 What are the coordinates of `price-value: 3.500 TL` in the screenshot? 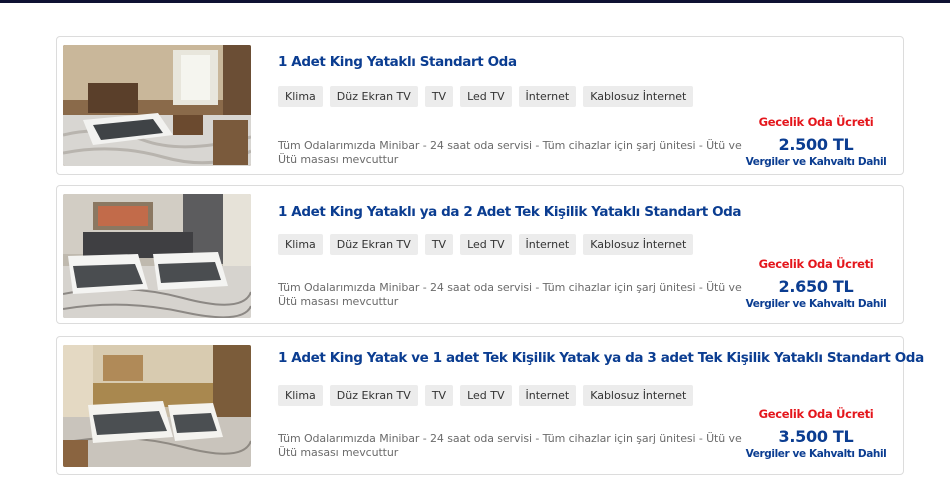 It's located at (816, 436).